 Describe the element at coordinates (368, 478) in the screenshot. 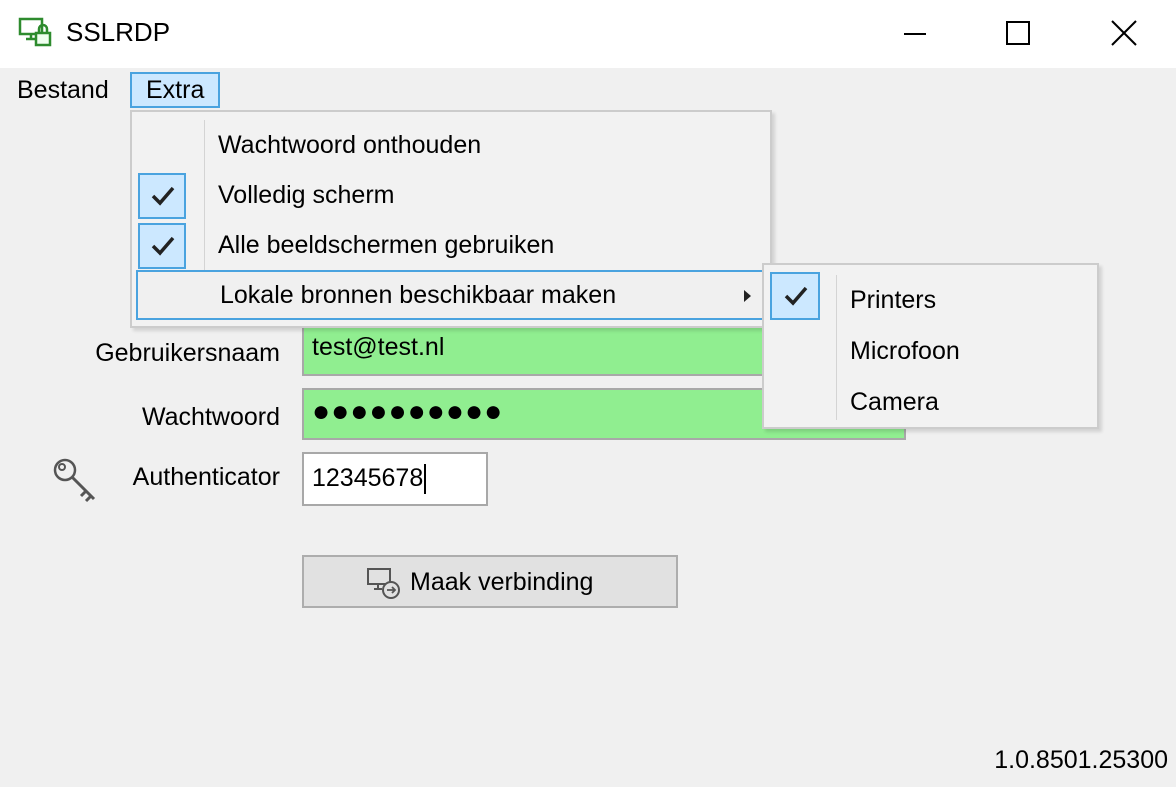

I see `authenticator-value: 12345678` at that location.